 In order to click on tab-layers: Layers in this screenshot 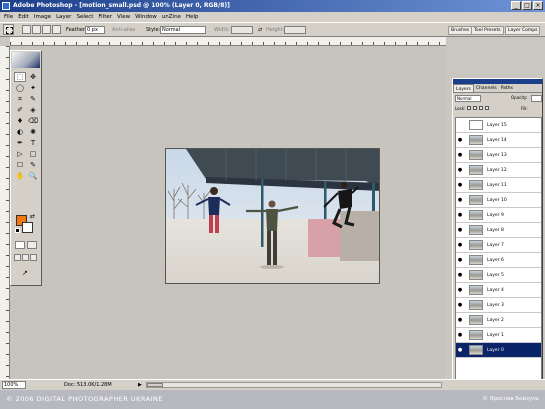, I will do `click(463, 88)`.